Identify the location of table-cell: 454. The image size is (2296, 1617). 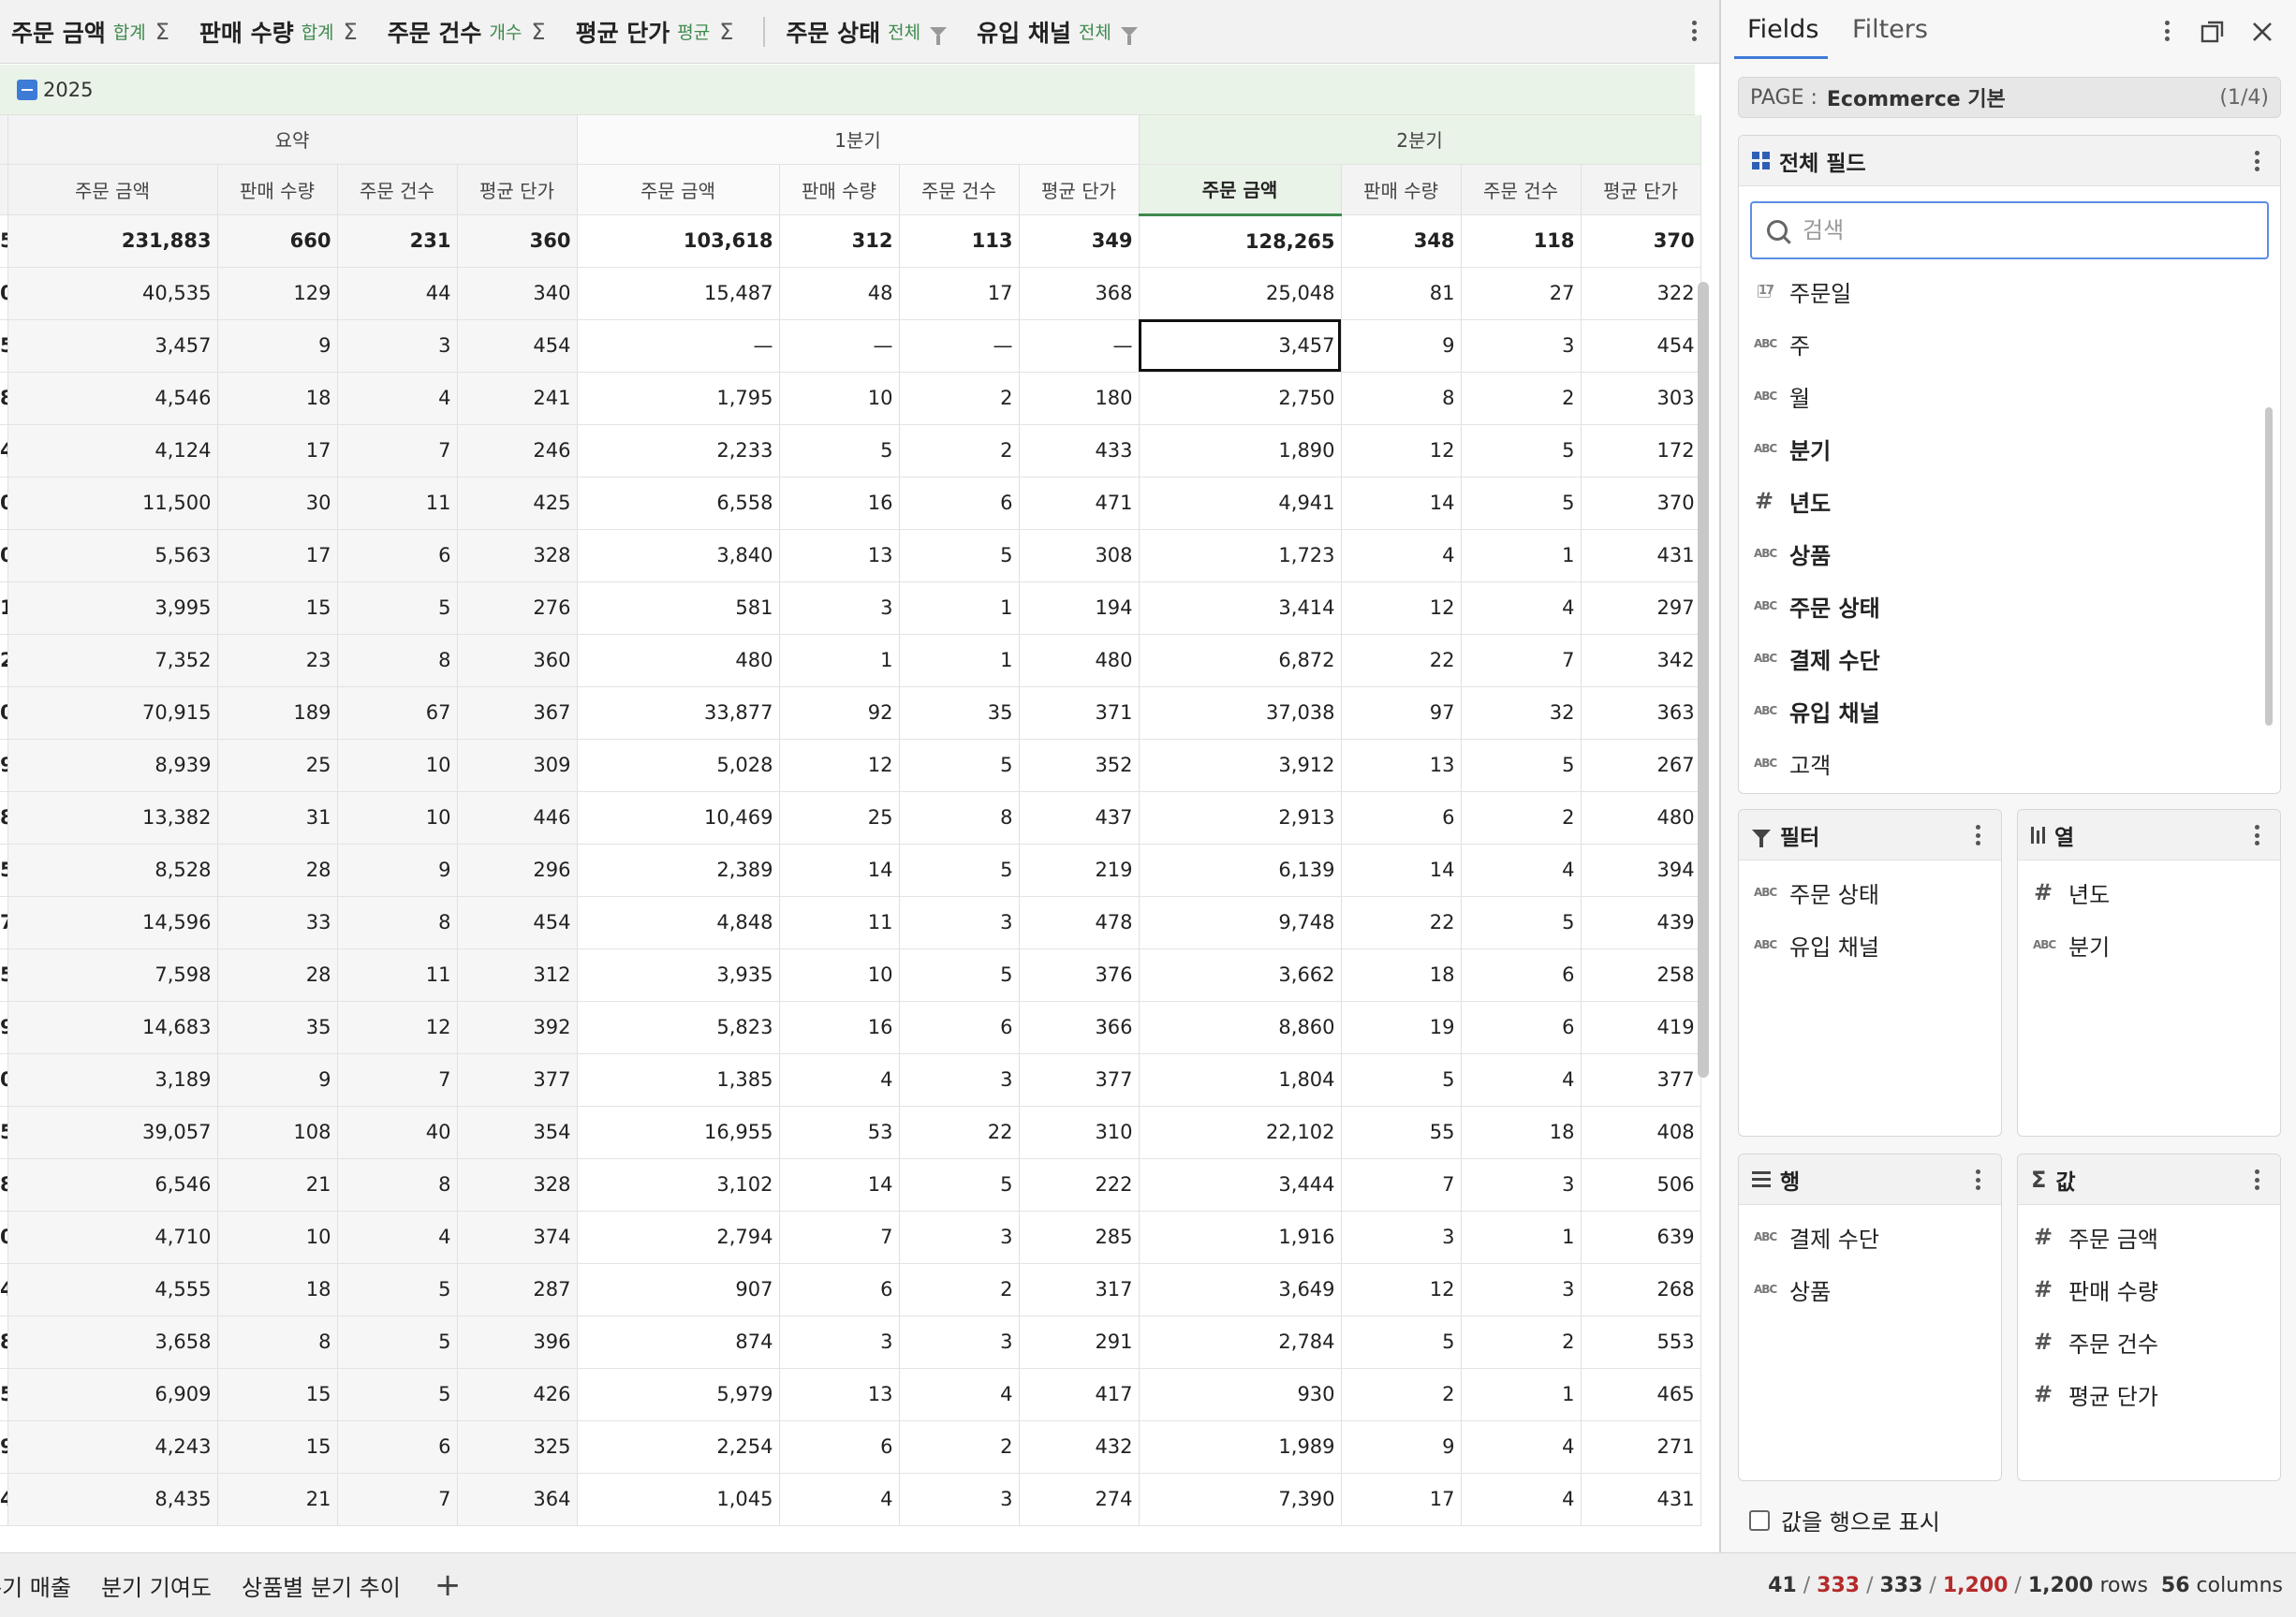
(517, 923).